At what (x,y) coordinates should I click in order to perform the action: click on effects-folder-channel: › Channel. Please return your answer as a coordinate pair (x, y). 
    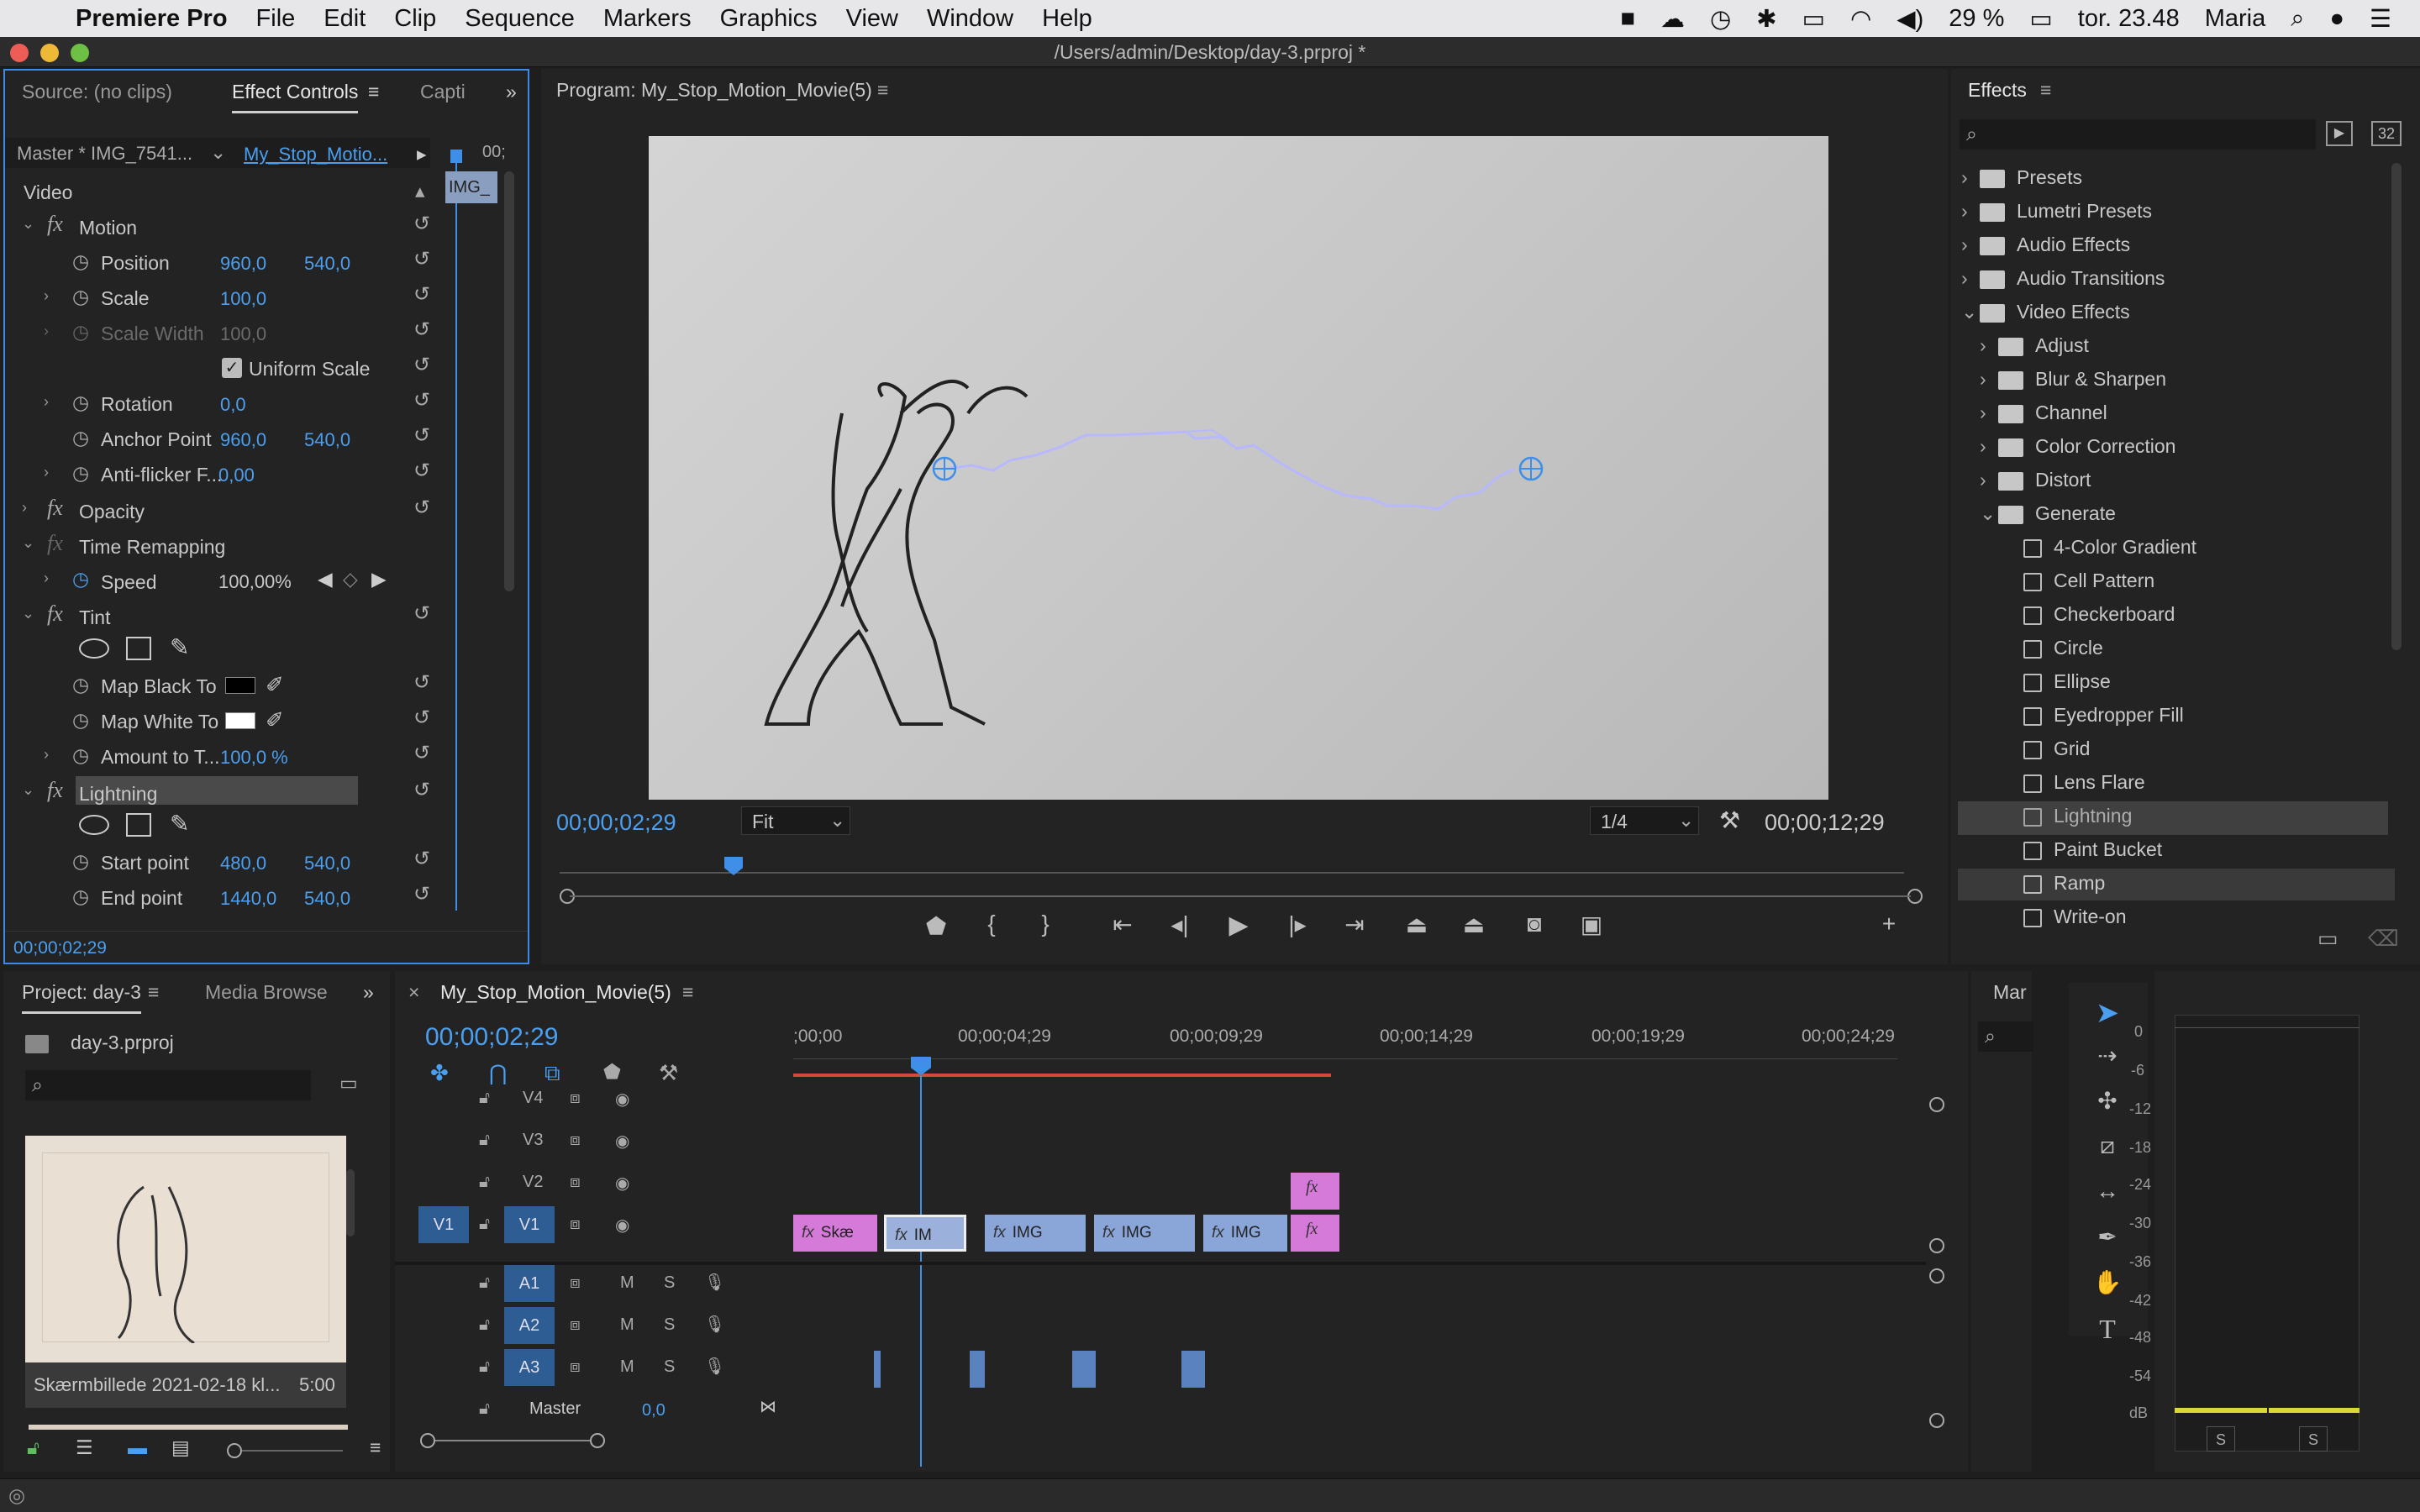
    Looking at the image, I should click on (2044, 413).